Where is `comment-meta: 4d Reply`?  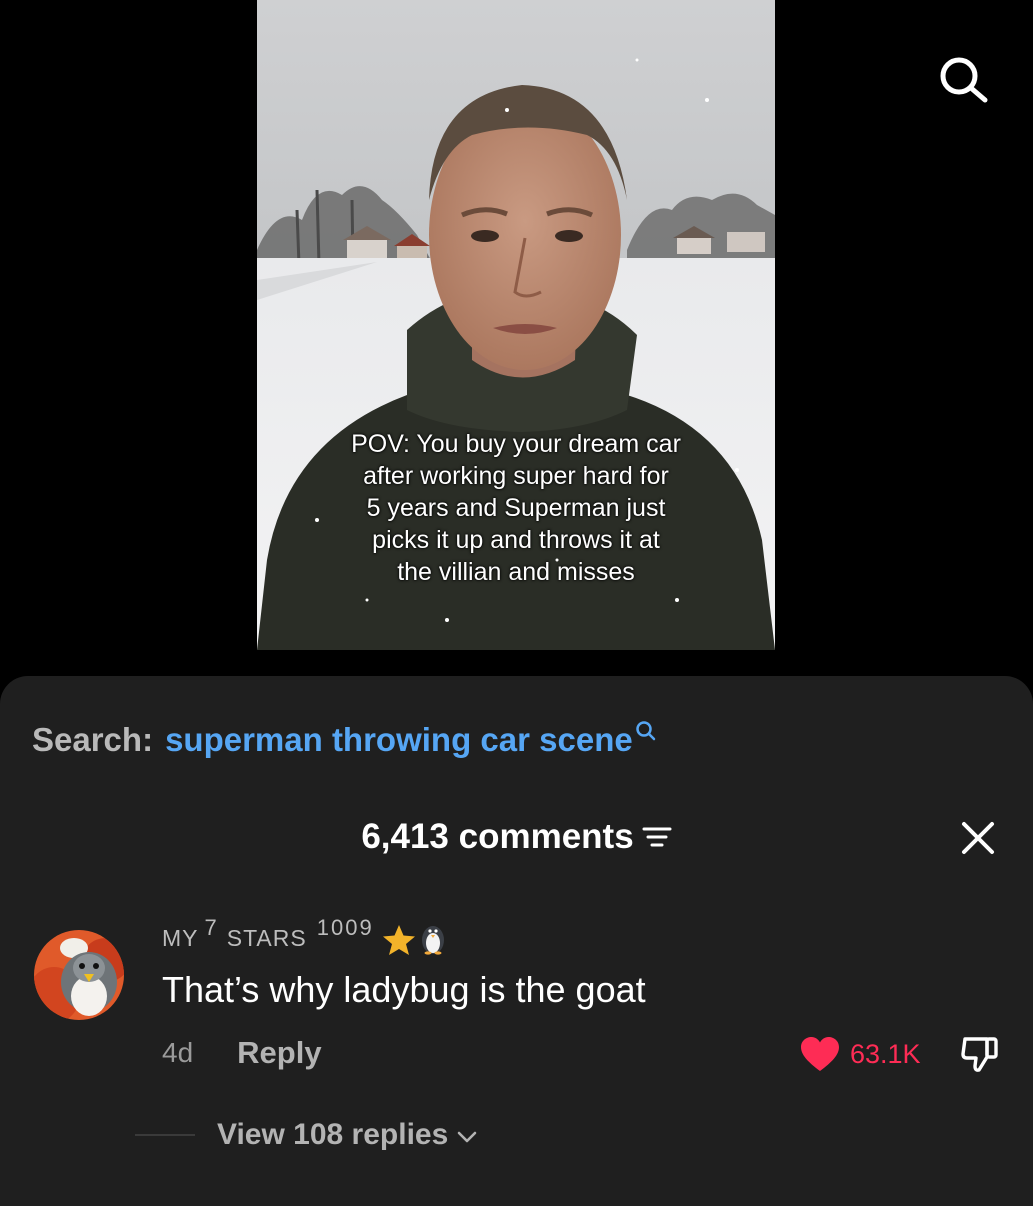
comment-meta: 4d Reply is located at coordinates (242, 1053).